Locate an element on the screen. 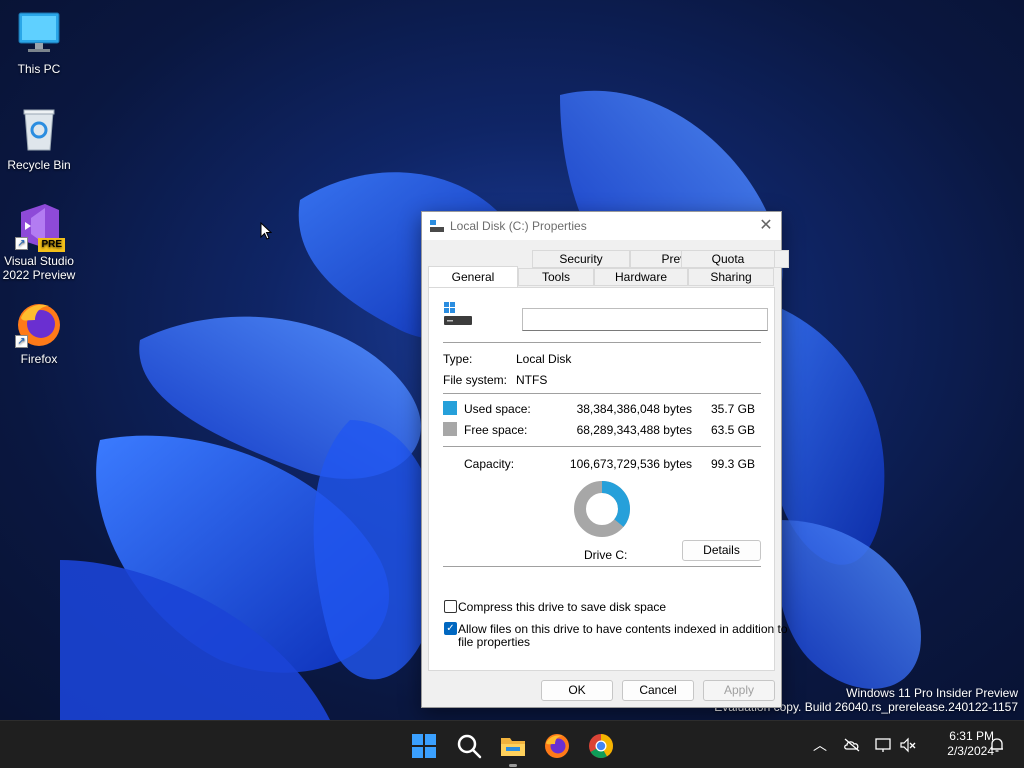  tab-hardware: Hardware is located at coordinates (641, 277).